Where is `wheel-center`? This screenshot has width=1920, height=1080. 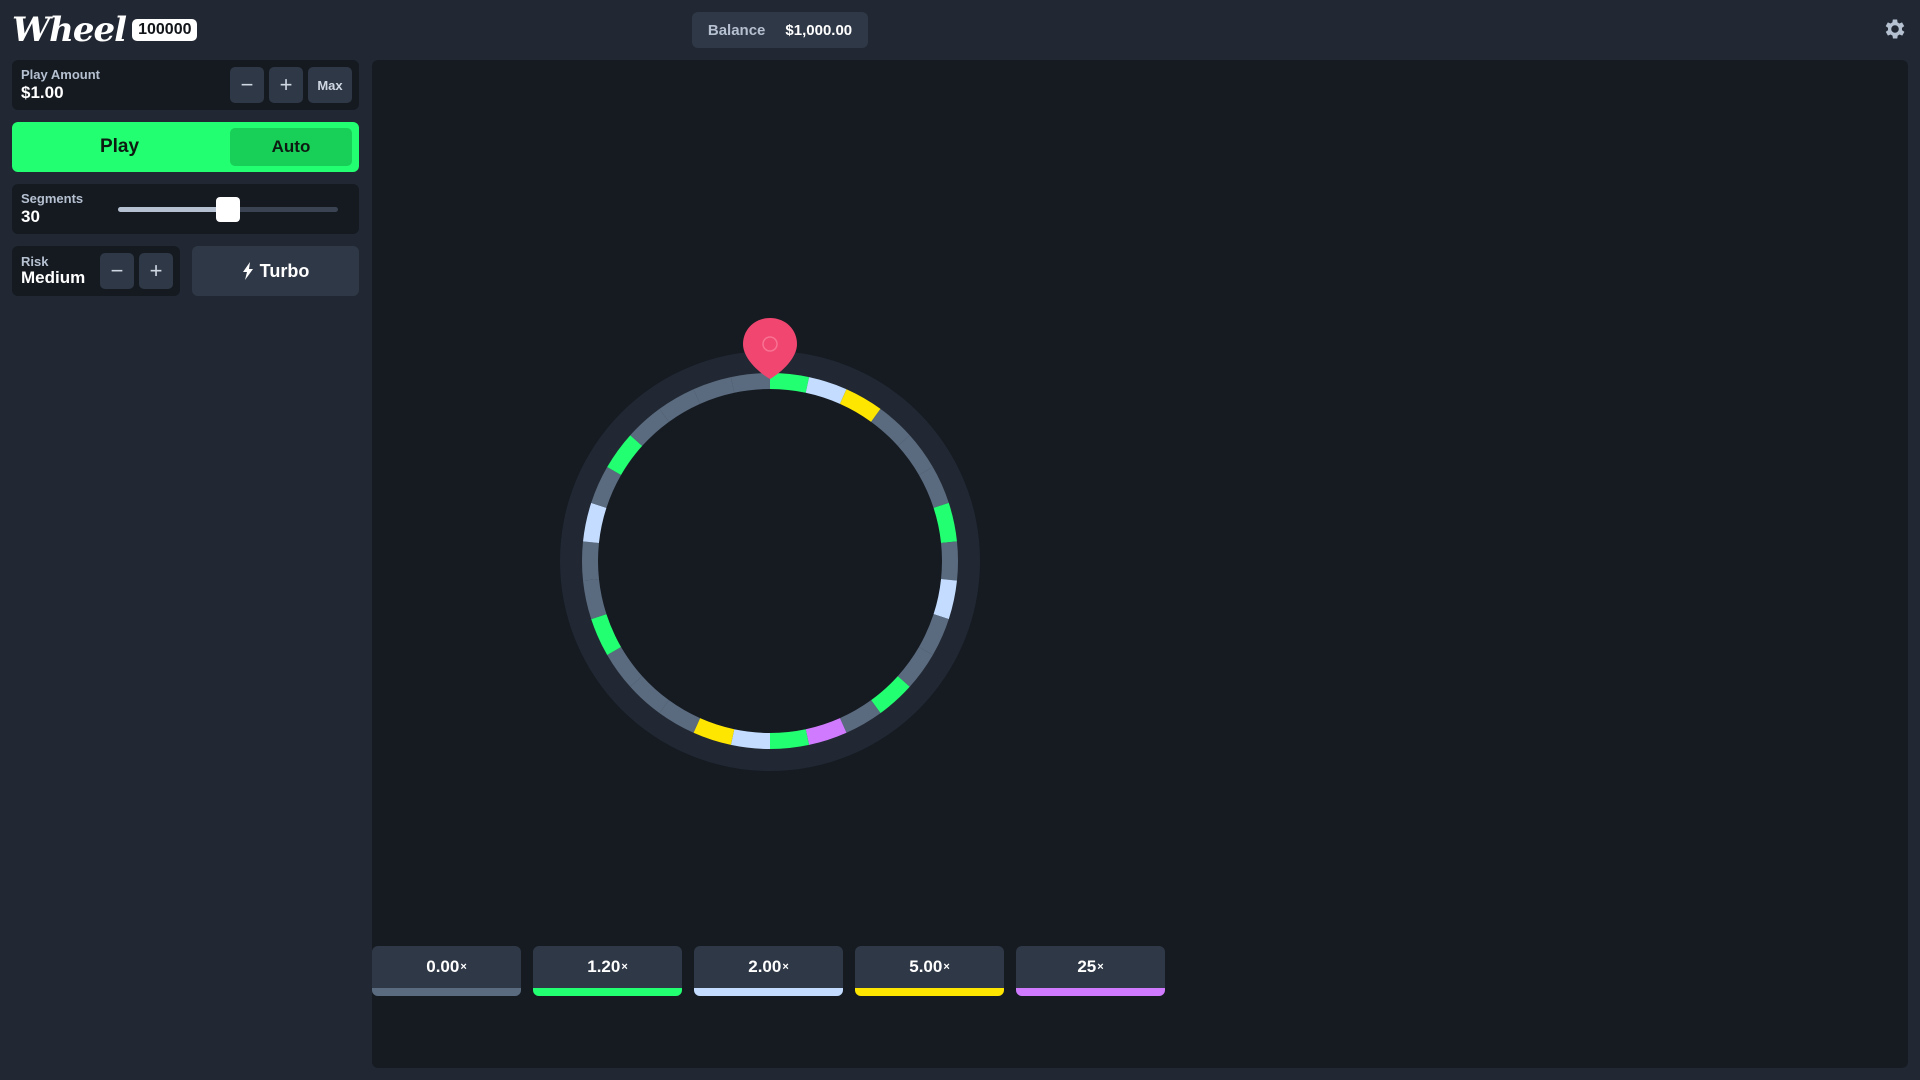
wheel-center is located at coordinates (770, 561).